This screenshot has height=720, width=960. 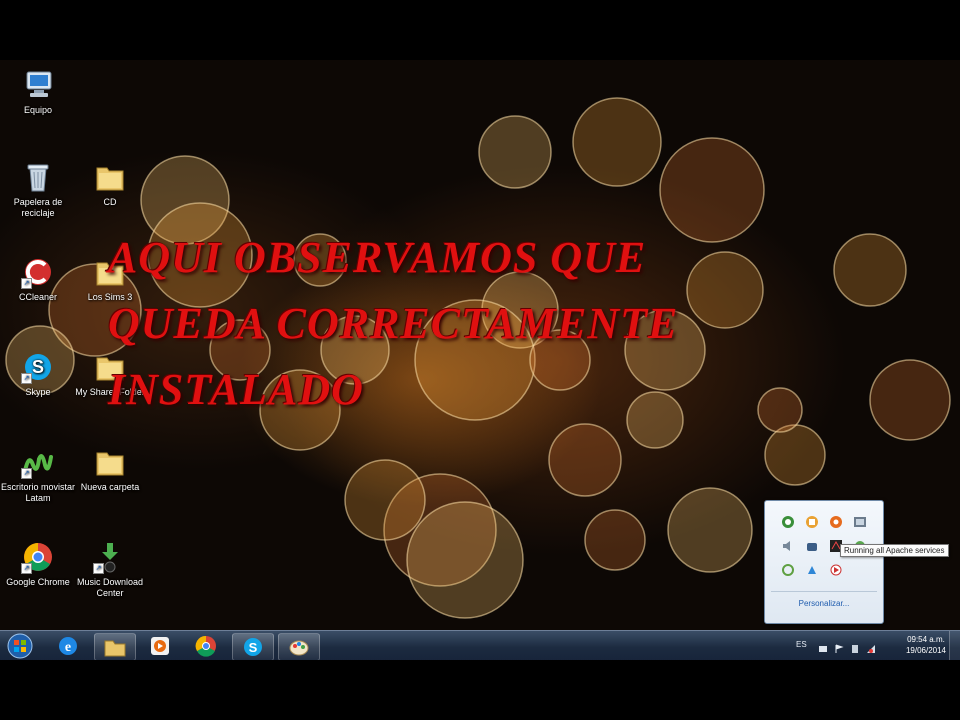 I want to click on taskbar-windows-explorer, so click(x=115, y=646).